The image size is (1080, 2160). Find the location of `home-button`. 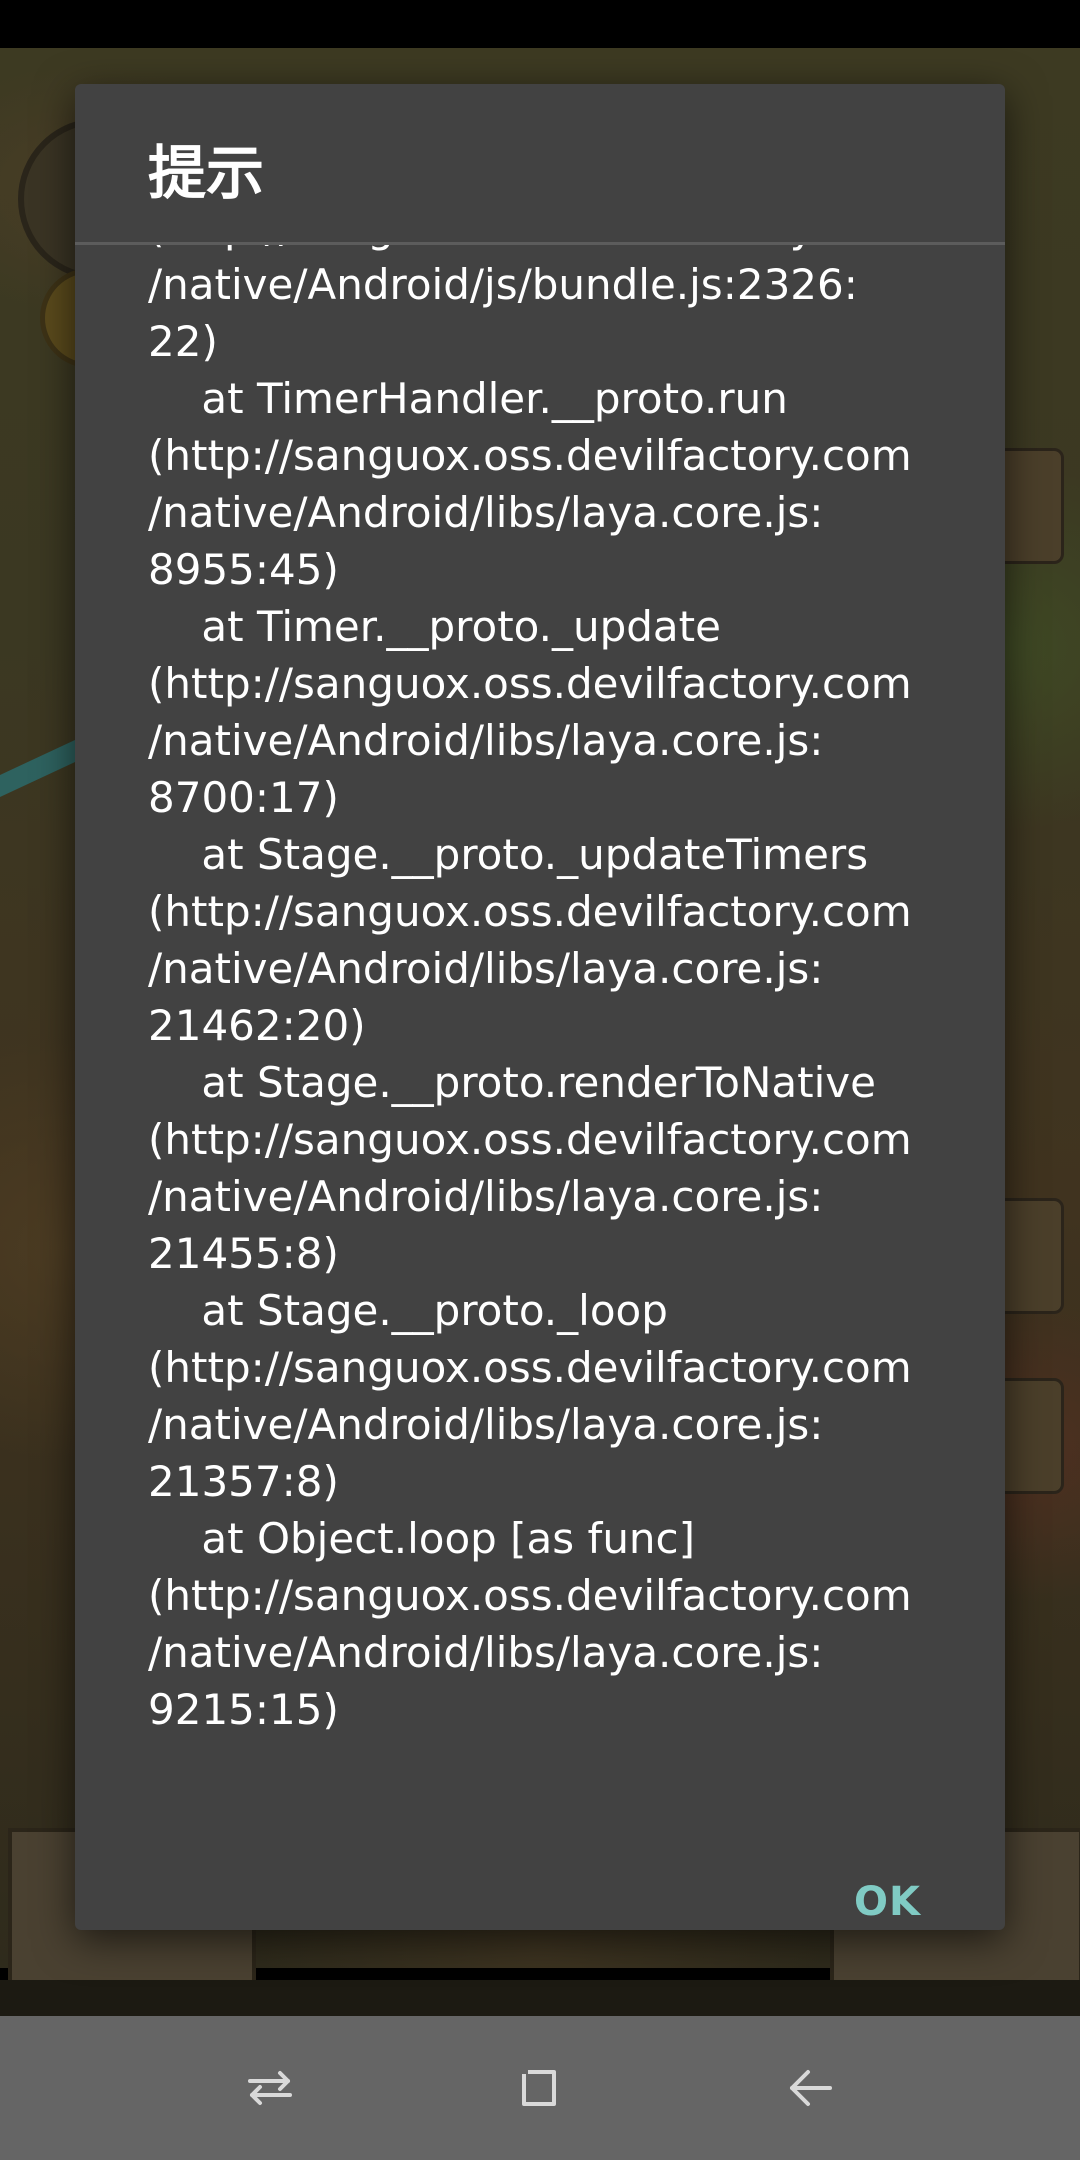

home-button is located at coordinates (540, 2088).